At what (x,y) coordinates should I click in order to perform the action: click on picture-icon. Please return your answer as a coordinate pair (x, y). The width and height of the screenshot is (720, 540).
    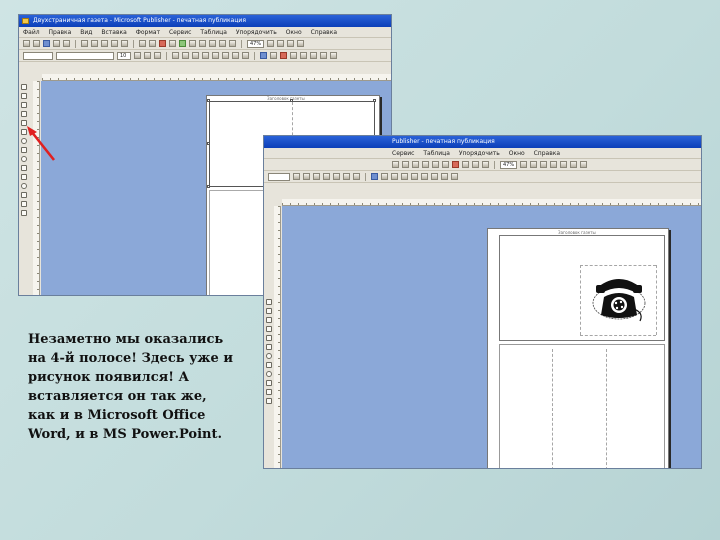
    Looking at the image, I should click on (485, 164).